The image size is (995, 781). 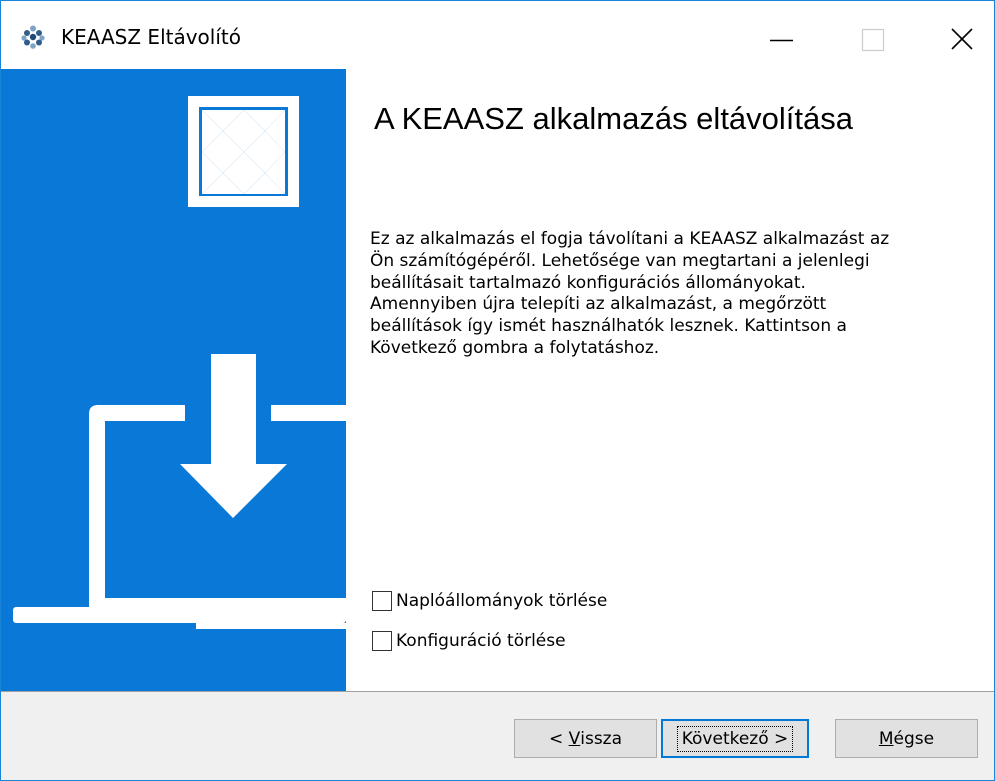 What do you see at coordinates (497, 35) in the screenshot?
I see `title-bar: KEAASZ Eltávolító` at bounding box center [497, 35].